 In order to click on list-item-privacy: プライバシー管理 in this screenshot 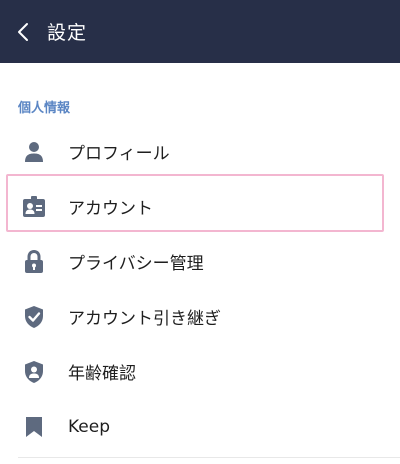, I will do `click(200, 261)`.